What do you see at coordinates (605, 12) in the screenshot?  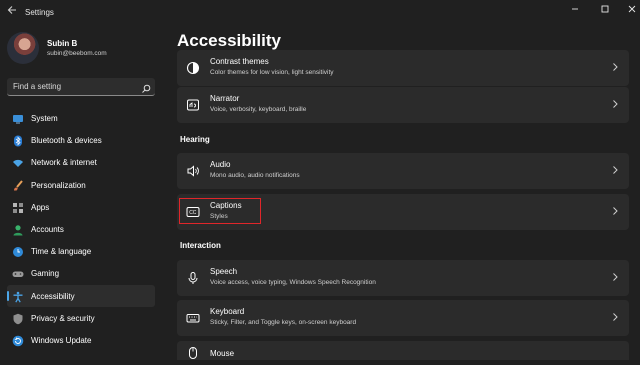 I see `maximize-icon` at bounding box center [605, 12].